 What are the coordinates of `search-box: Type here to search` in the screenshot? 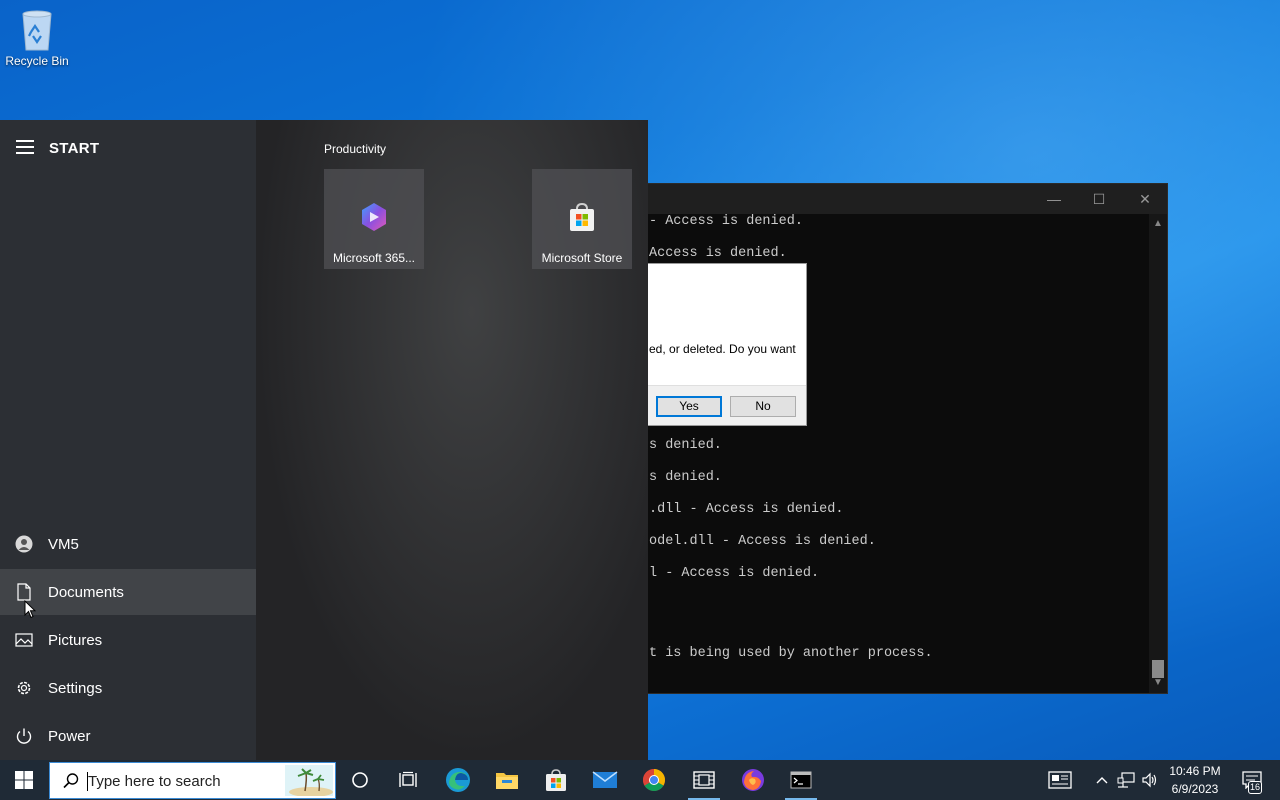 It's located at (192, 780).